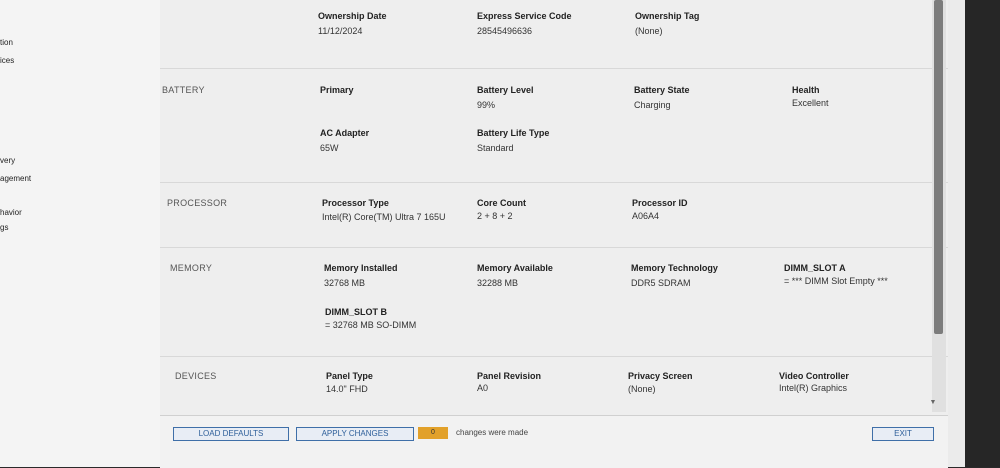 The height and width of the screenshot is (468, 1000). What do you see at coordinates (501, 203) in the screenshot?
I see `core-count-label: Core Count` at bounding box center [501, 203].